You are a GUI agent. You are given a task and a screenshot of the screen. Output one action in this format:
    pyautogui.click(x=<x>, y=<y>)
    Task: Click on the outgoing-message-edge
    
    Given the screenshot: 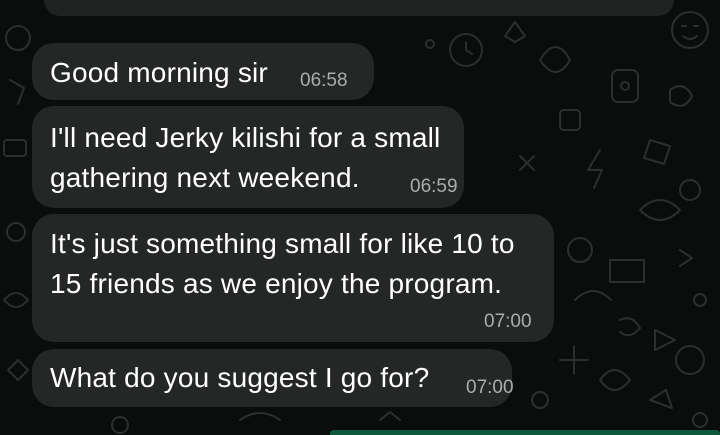 What is the action you would take?
    pyautogui.click(x=525, y=432)
    